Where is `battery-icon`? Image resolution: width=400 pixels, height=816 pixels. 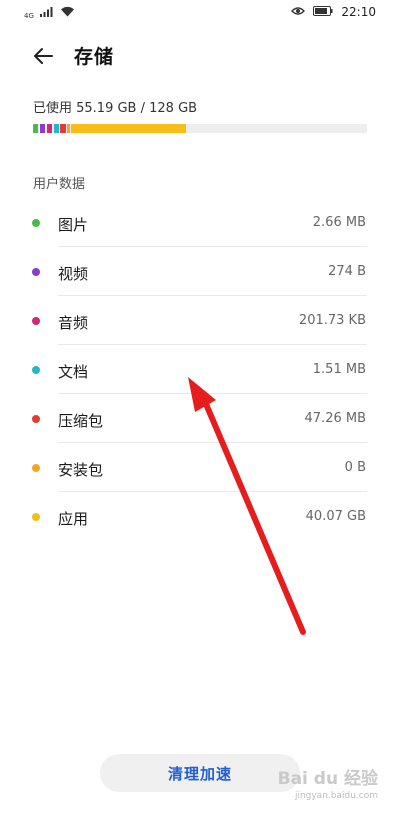 battery-icon is located at coordinates (323, 12).